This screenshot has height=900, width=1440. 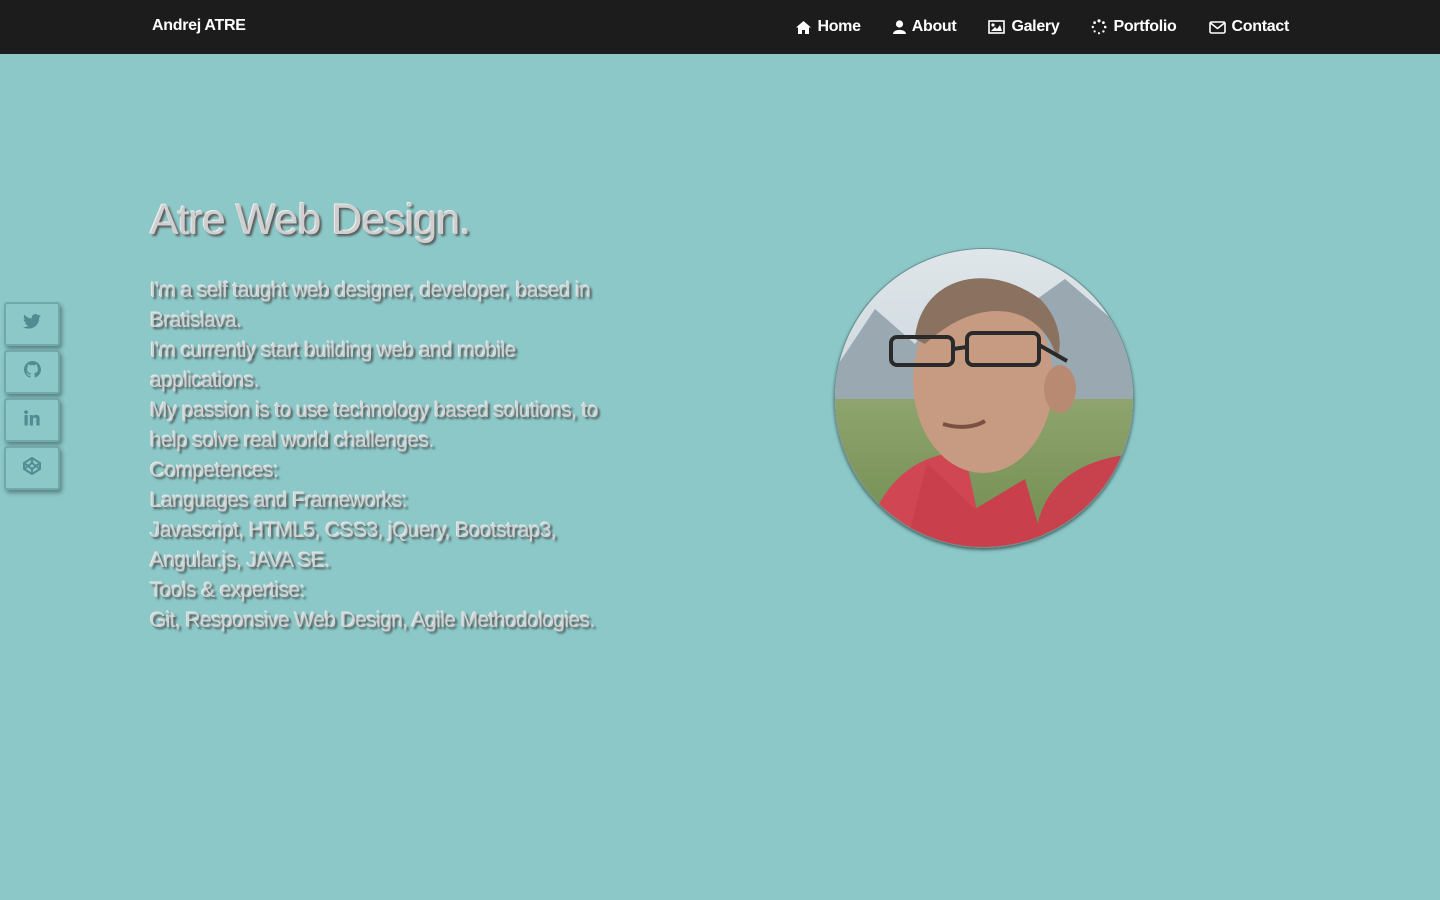 I want to click on nav-home-label: Home, so click(x=839, y=26).